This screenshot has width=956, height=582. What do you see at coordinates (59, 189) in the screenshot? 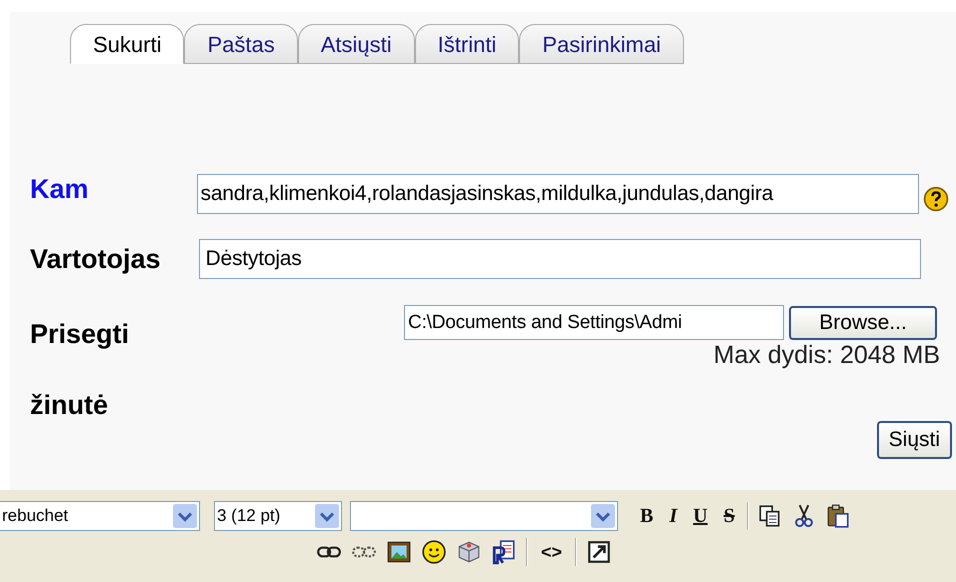
I see `recipients-link: Kam` at bounding box center [59, 189].